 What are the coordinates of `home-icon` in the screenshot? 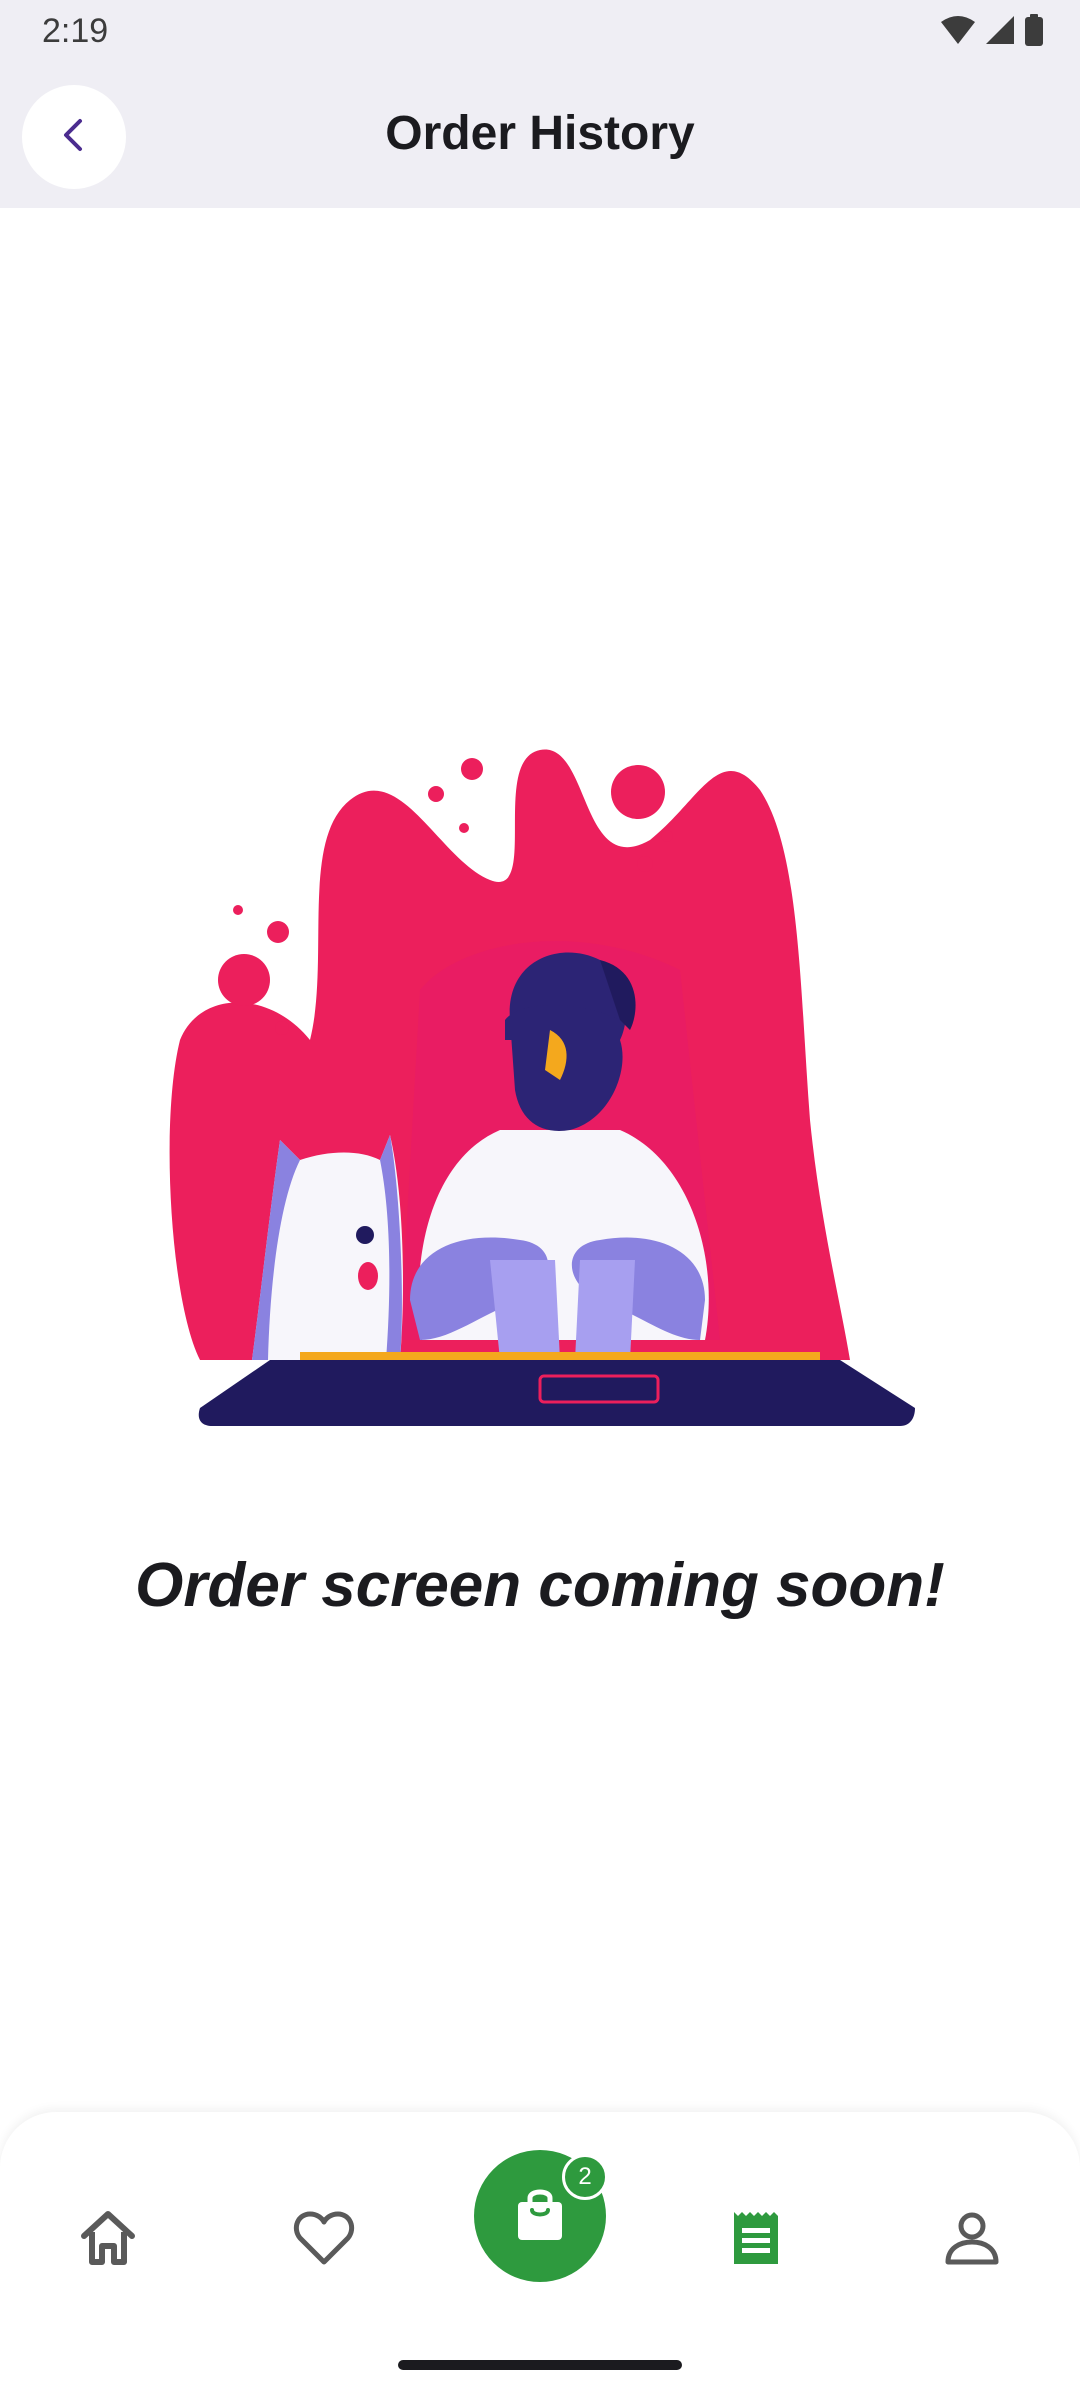 It's located at (108, 2240).